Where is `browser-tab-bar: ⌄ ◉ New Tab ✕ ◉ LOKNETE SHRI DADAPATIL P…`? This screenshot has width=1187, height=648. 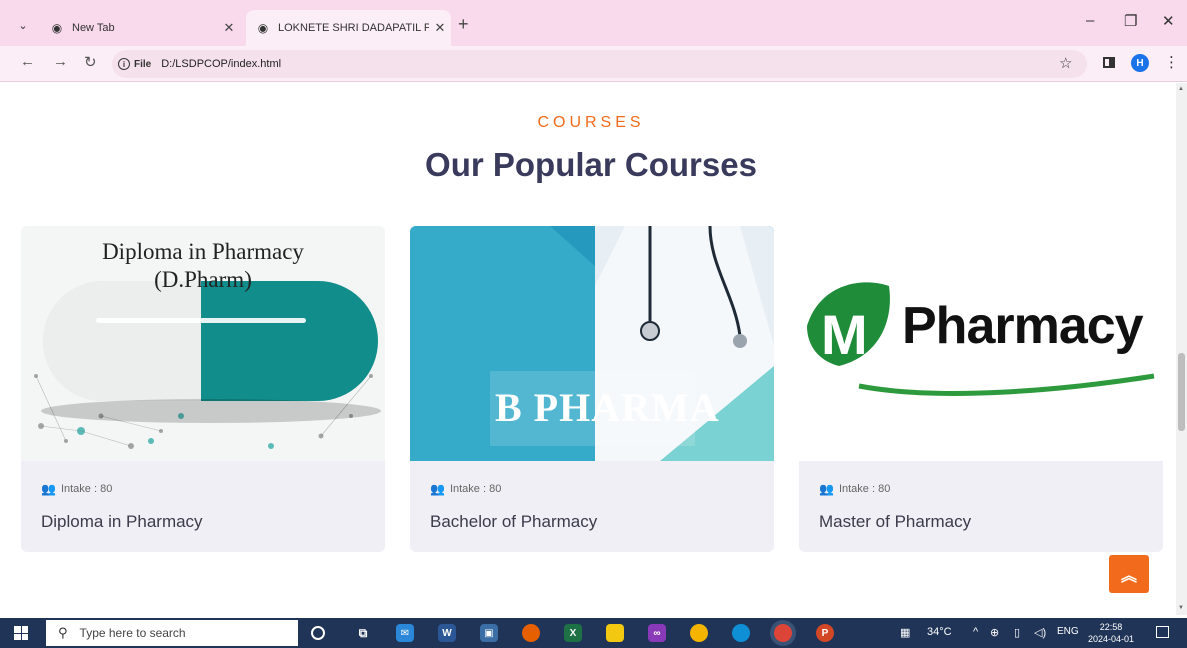 browser-tab-bar: ⌄ ◉ New Tab ✕ ◉ LOKNETE SHRI DADAPATIL P… is located at coordinates (593, 23).